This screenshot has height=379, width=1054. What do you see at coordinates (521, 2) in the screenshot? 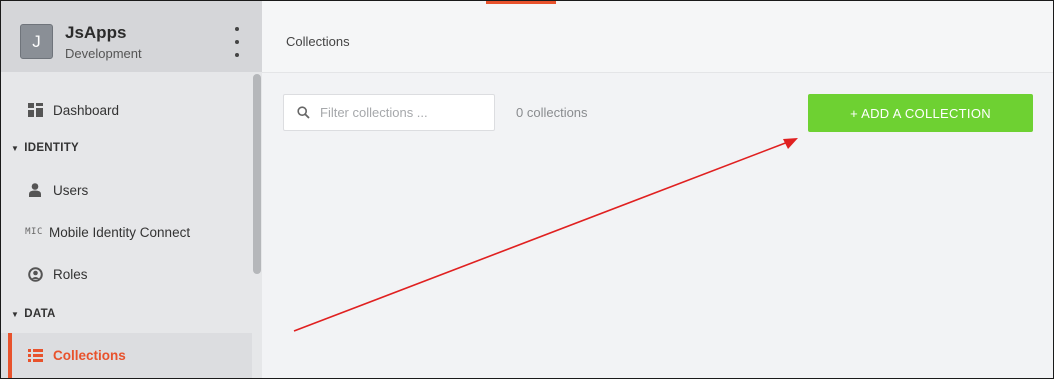
I see `top-accent-bar` at bounding box center [521, 2].